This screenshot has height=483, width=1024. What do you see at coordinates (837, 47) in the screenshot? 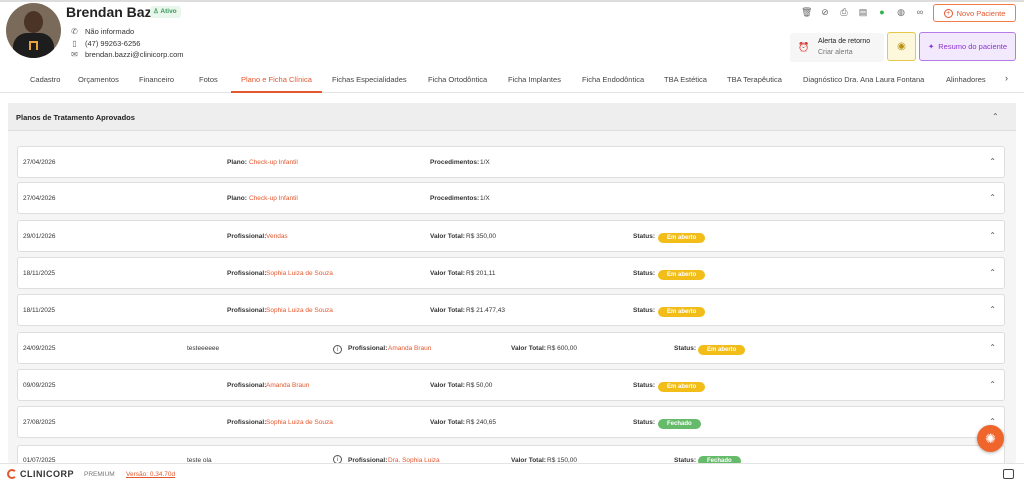
I see `return-alert-button: ⏰ Alerta de retorno Criar alerta` at bounding box center [837, 47].